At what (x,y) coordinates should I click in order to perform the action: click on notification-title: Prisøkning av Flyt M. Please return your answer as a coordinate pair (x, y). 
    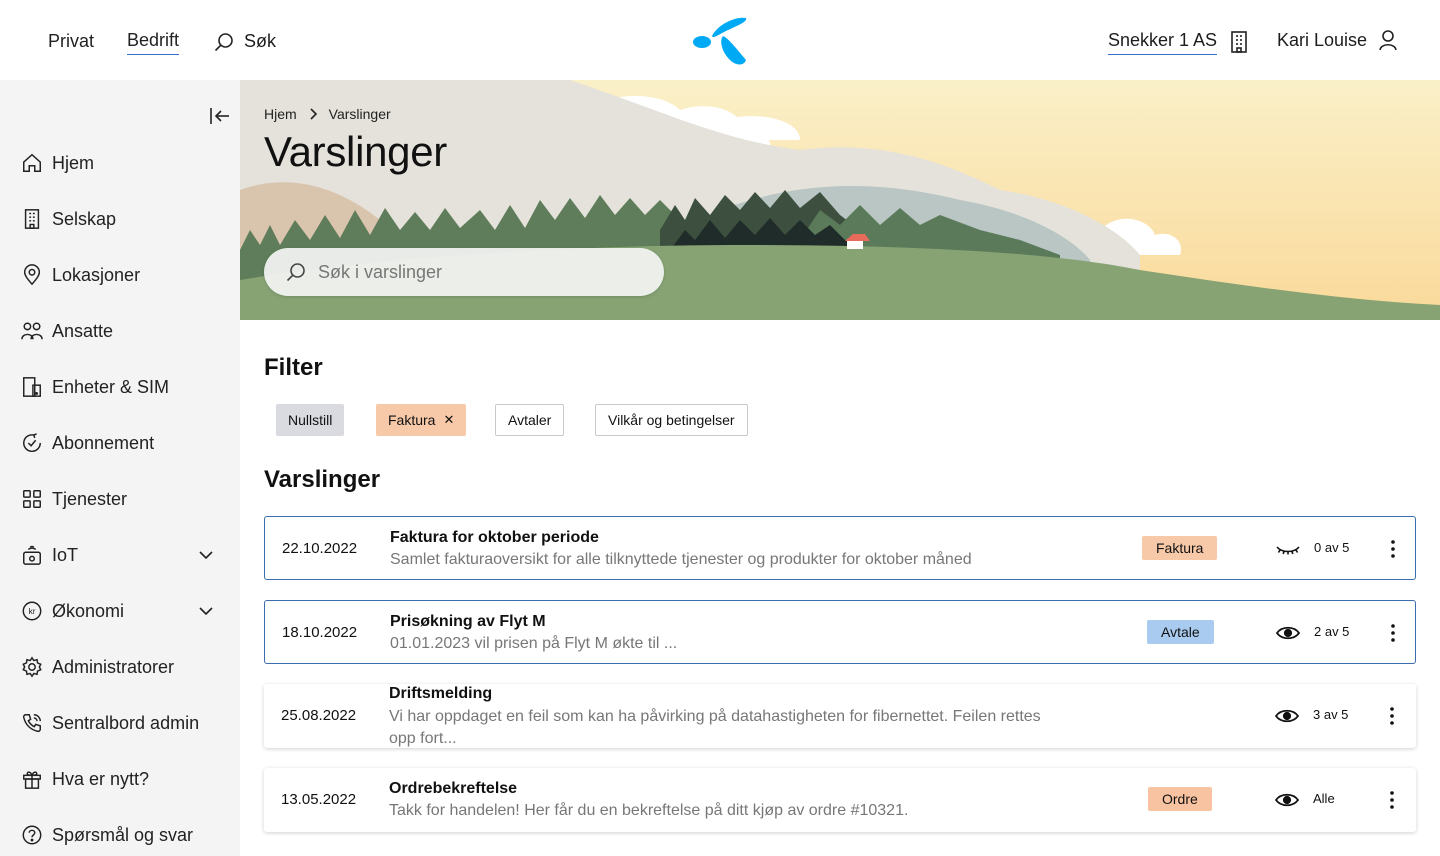
    Looking at the image, I should click on (468, 621).